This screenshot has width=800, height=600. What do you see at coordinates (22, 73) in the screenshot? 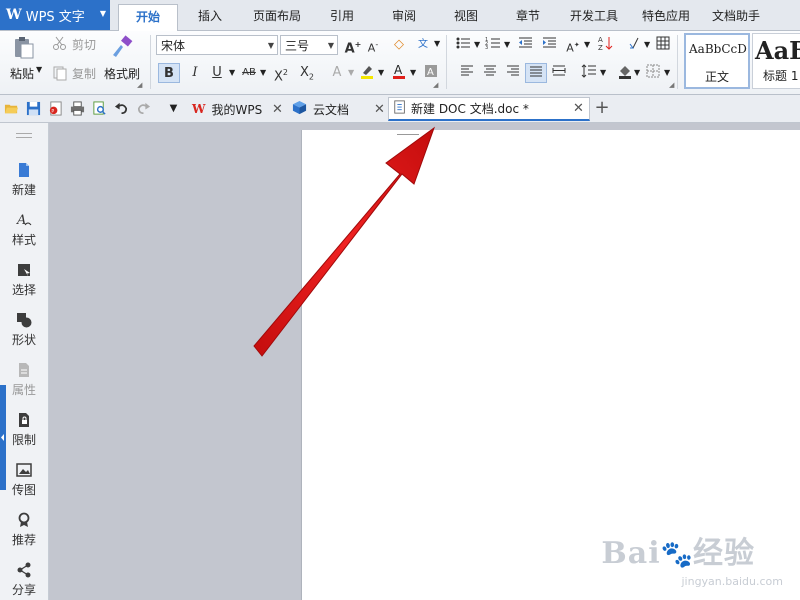
I see `paste-button-label: 粘贴` at bounding box center [22, 73].